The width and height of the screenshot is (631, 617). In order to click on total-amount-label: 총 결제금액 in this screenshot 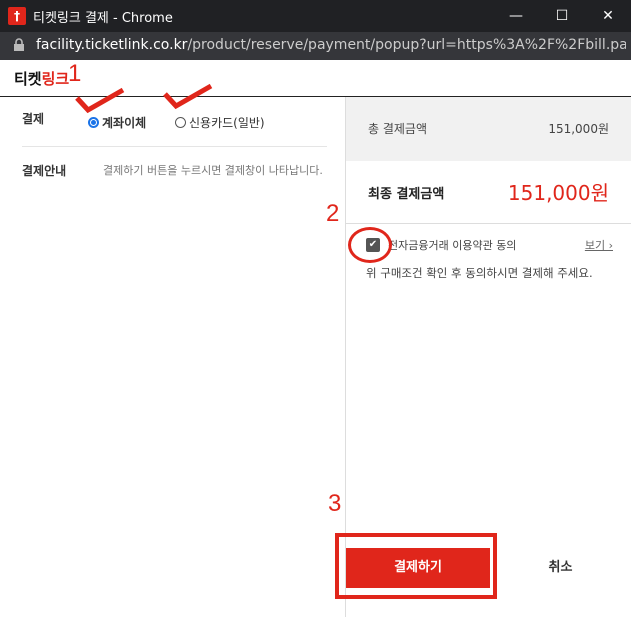, I will do `click(398, 129)`.